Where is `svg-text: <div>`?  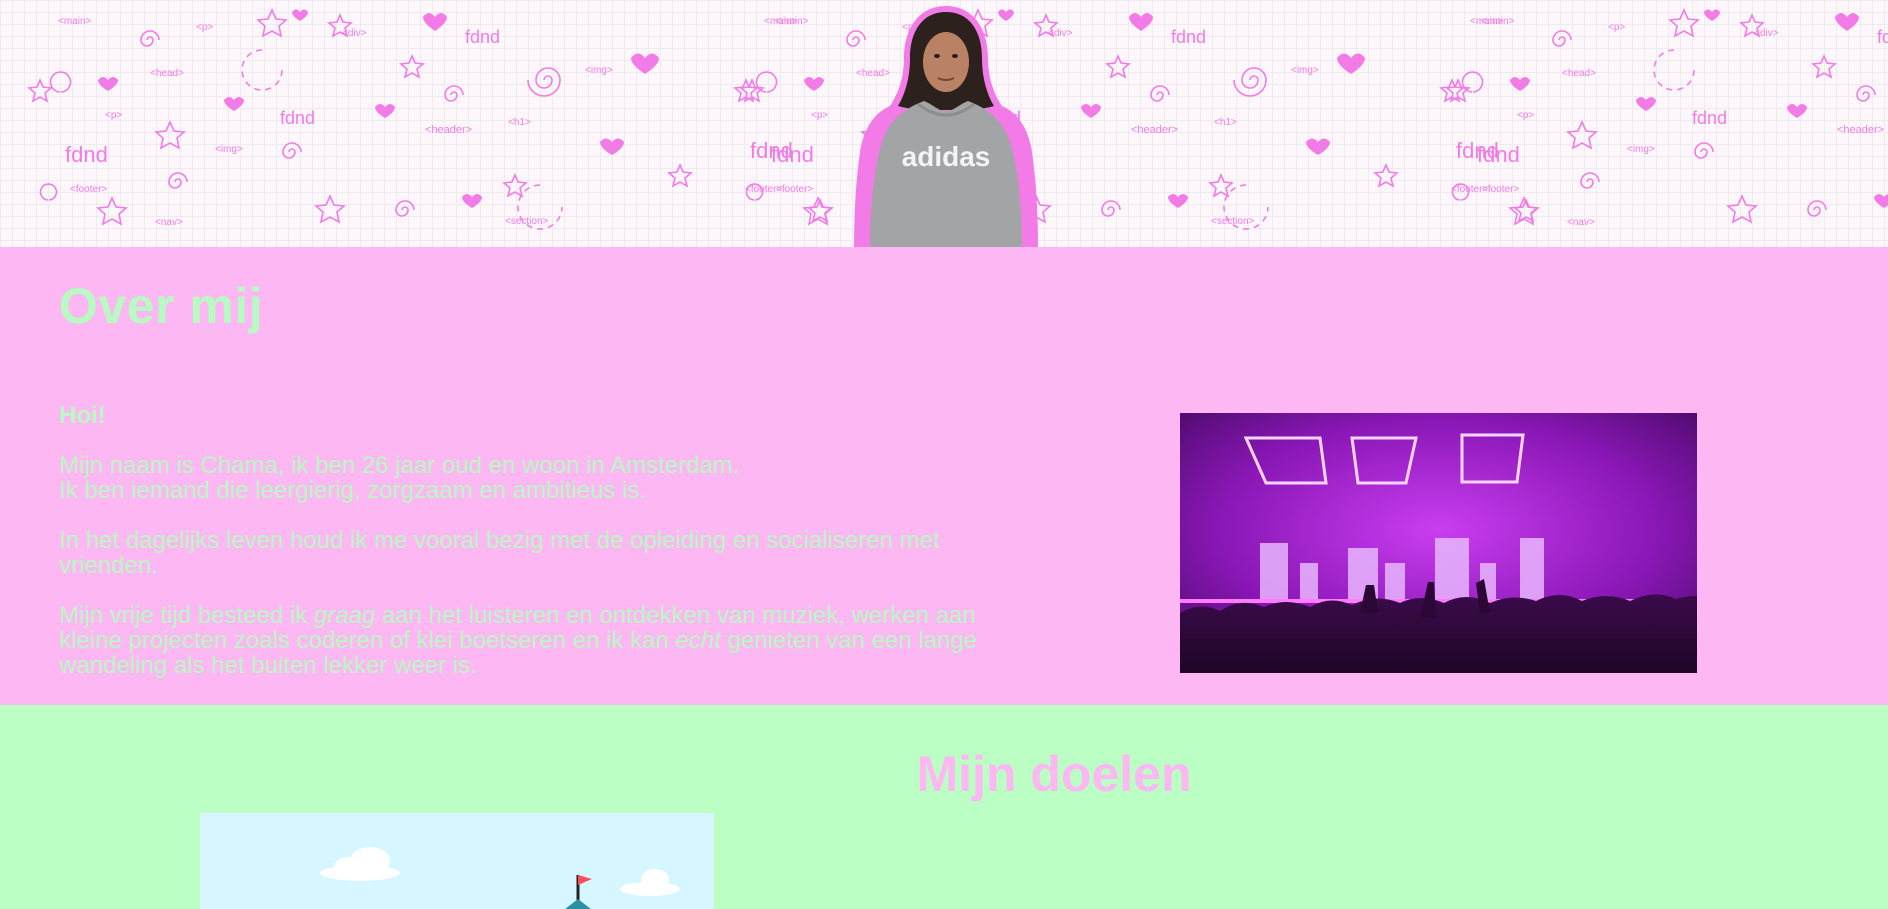
svg-text: <div> is located at coordinates (354, 33).